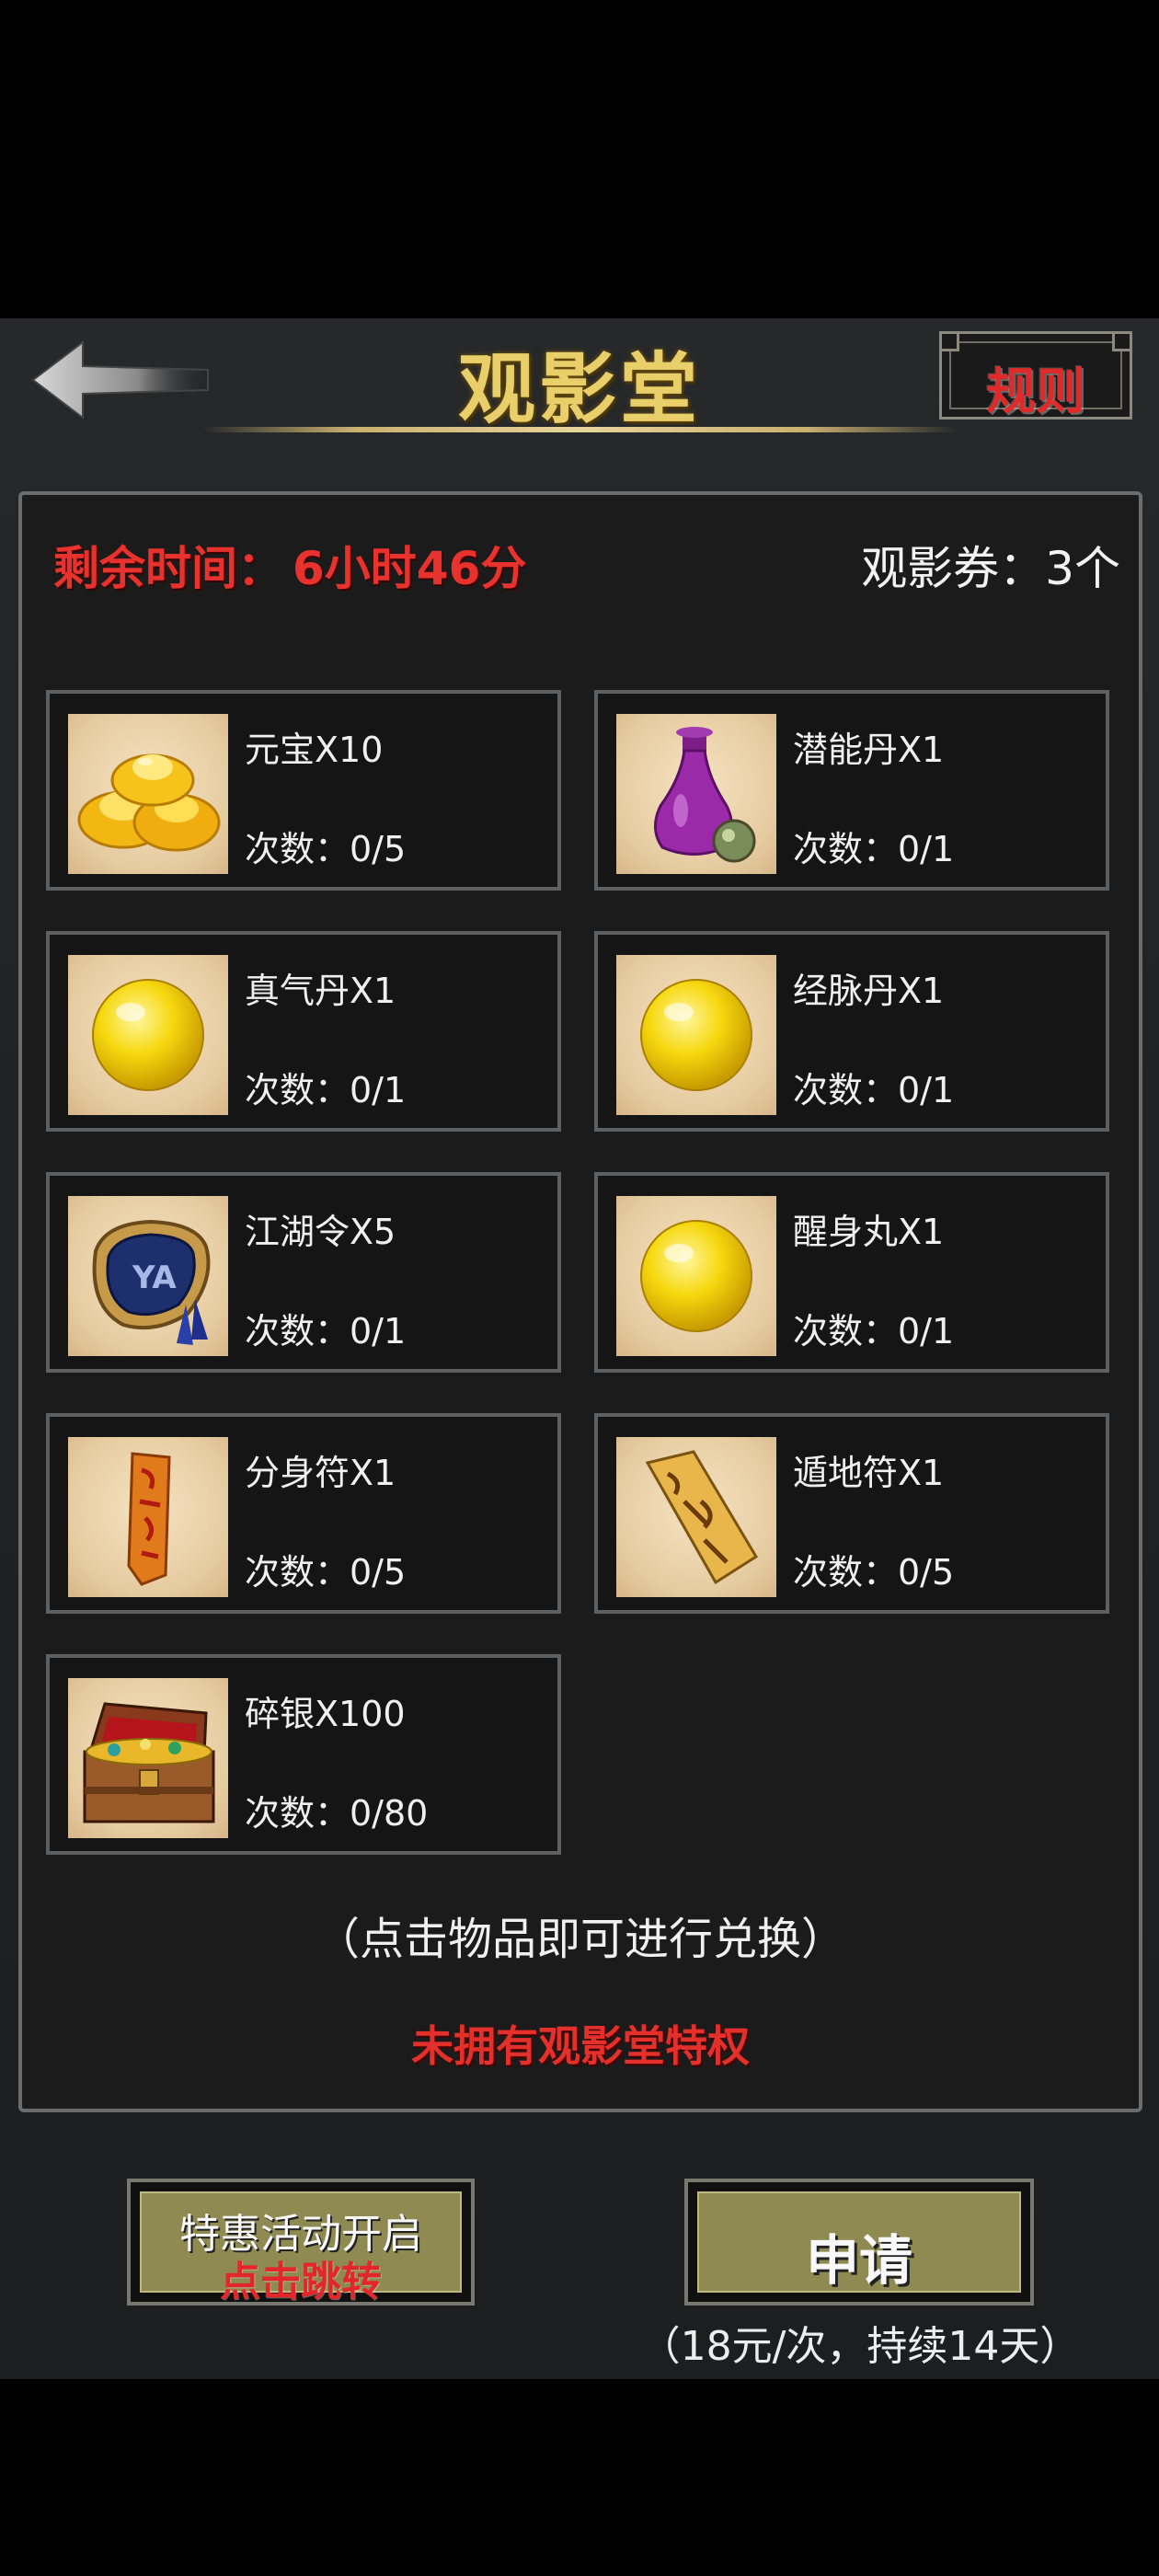 This screenshot has height=2576, width=1159. I want to click on privilege-status: 未拥有观影堂特权, so click(580, 2046).